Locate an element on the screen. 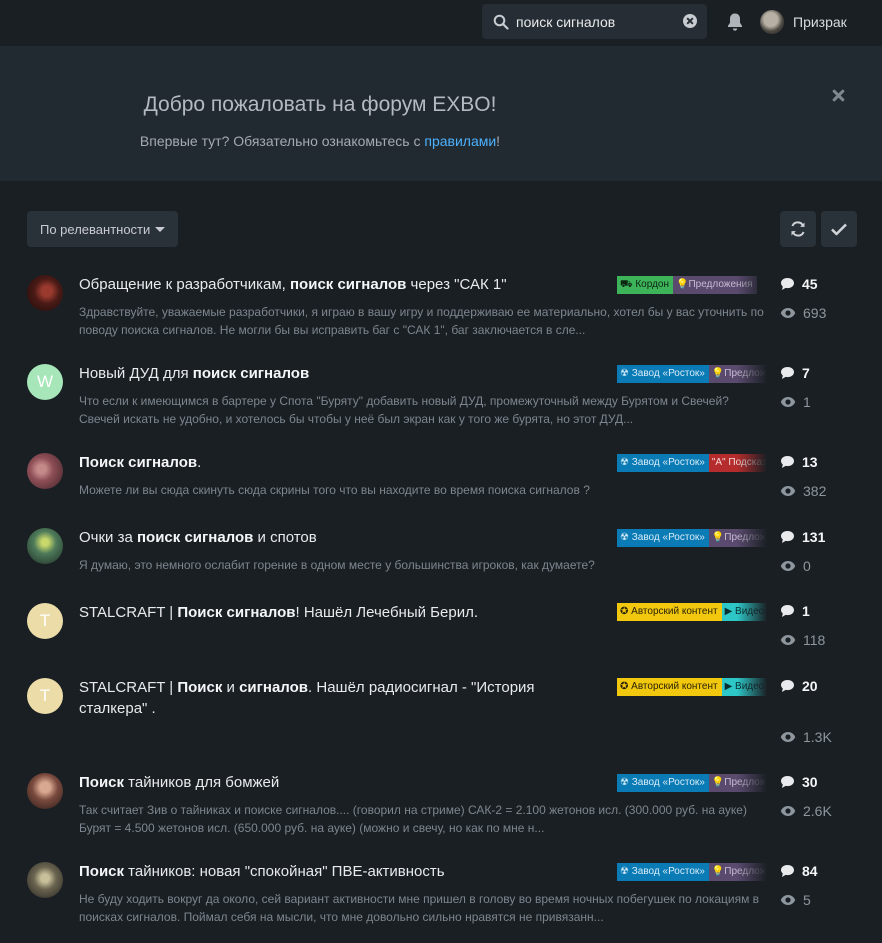 Image resolution: width=882 pixels, height=943 pixels. sort-dropdown: По релевантности is located at coordinates (102, 229).